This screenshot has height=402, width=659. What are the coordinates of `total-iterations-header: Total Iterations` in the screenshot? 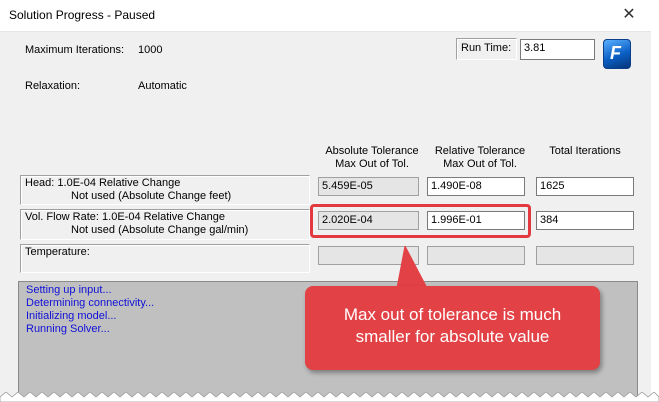 It's located at (585, 151).